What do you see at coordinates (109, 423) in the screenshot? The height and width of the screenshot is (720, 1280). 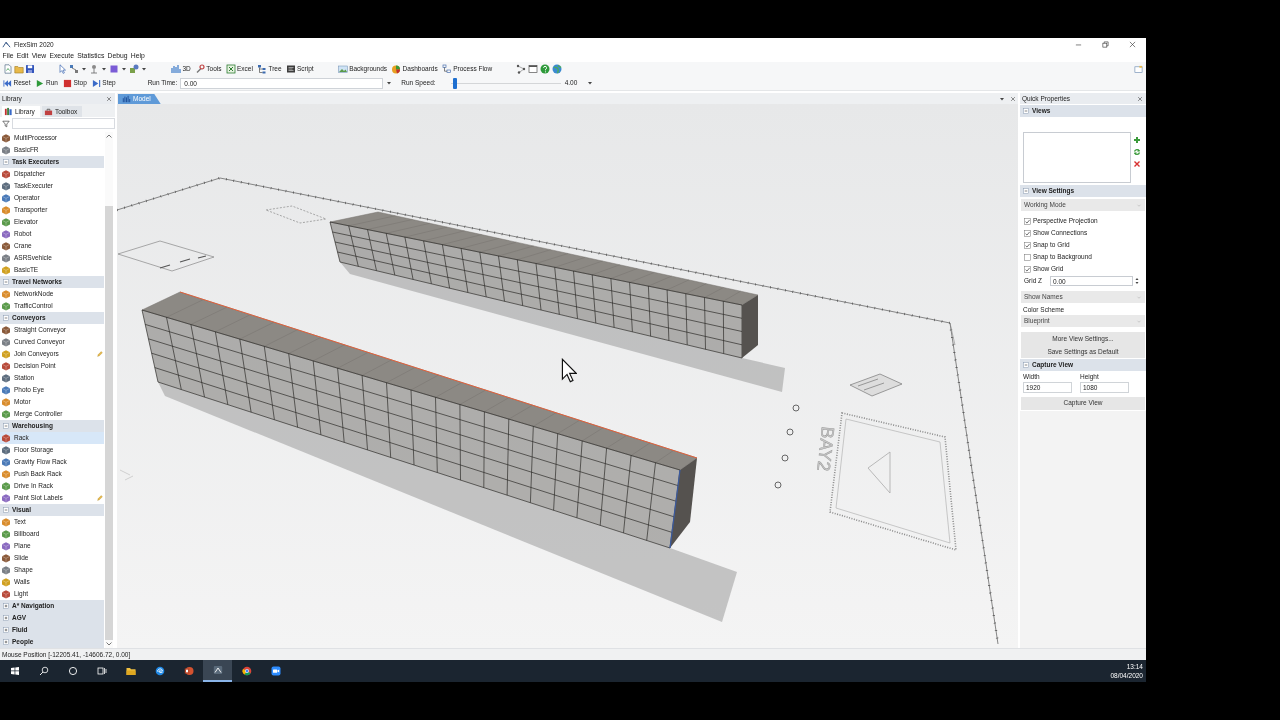 I see `scrollbar-thumb` at bounding box center [109, 423].